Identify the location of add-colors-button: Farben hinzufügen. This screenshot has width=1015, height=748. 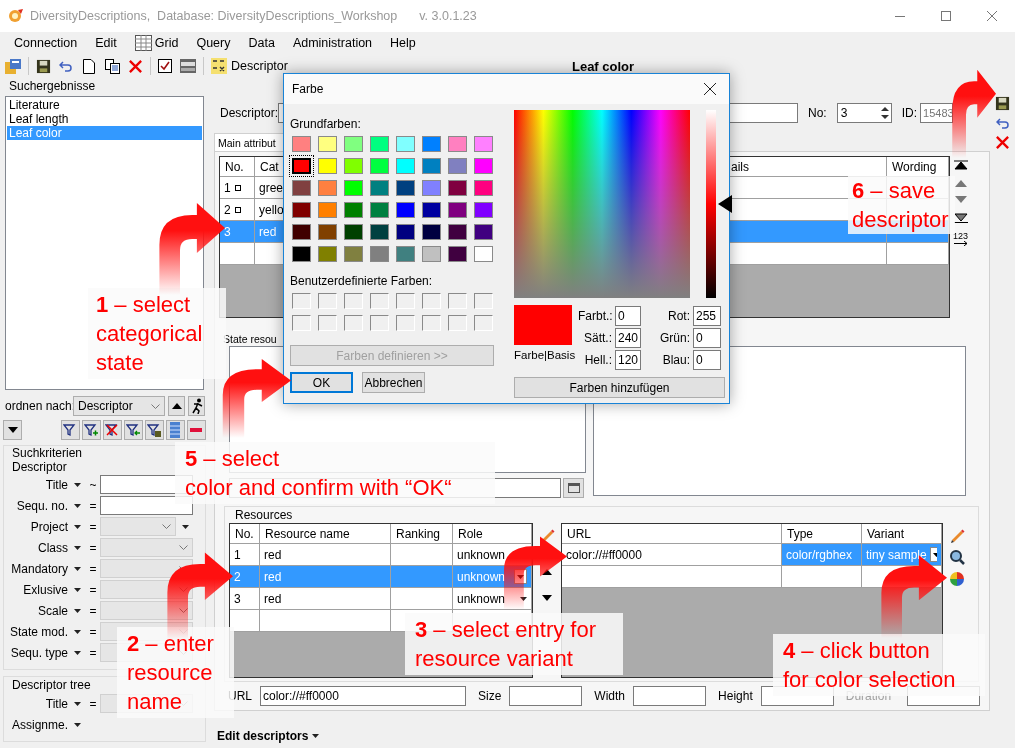
(619, 387).